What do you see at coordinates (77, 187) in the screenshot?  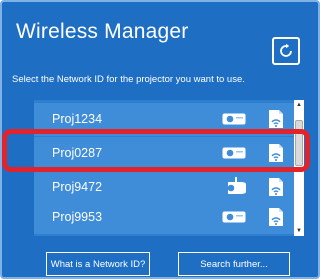 I see `network-id-label: Proj9472` at bounding box center [77, 187].